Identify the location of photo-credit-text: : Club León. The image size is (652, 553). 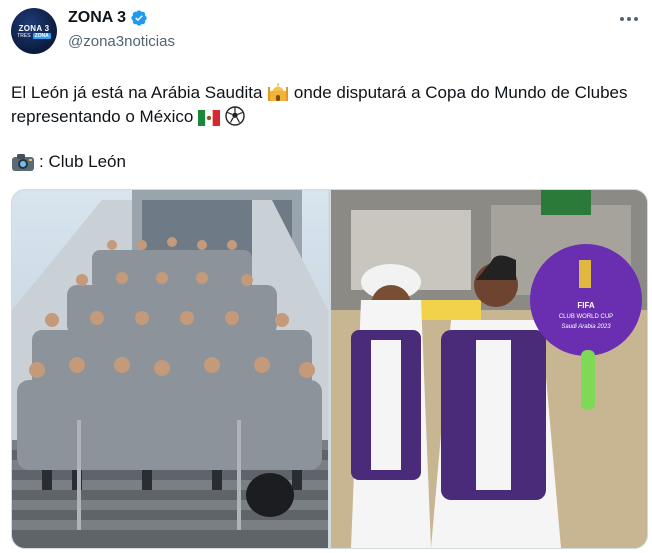
(82, 161).